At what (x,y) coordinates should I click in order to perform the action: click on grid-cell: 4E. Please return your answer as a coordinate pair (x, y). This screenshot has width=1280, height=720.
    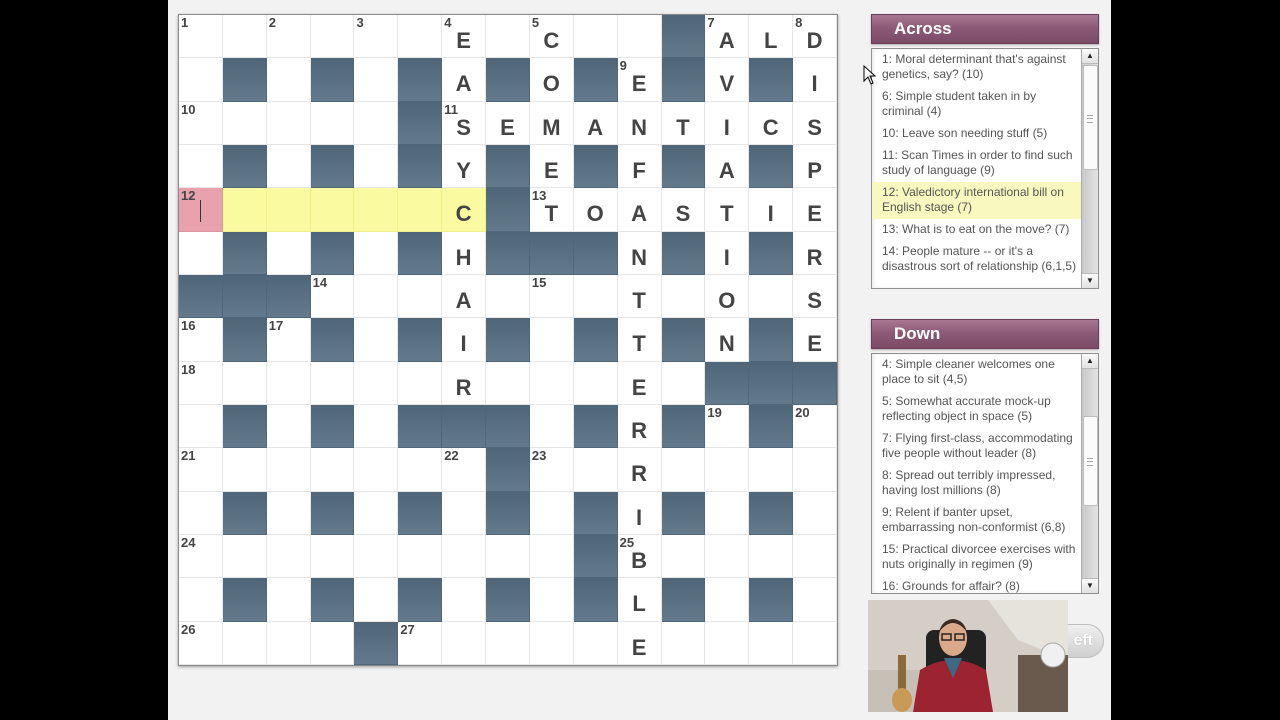
    Looking at the image, I should click on (464, 37).